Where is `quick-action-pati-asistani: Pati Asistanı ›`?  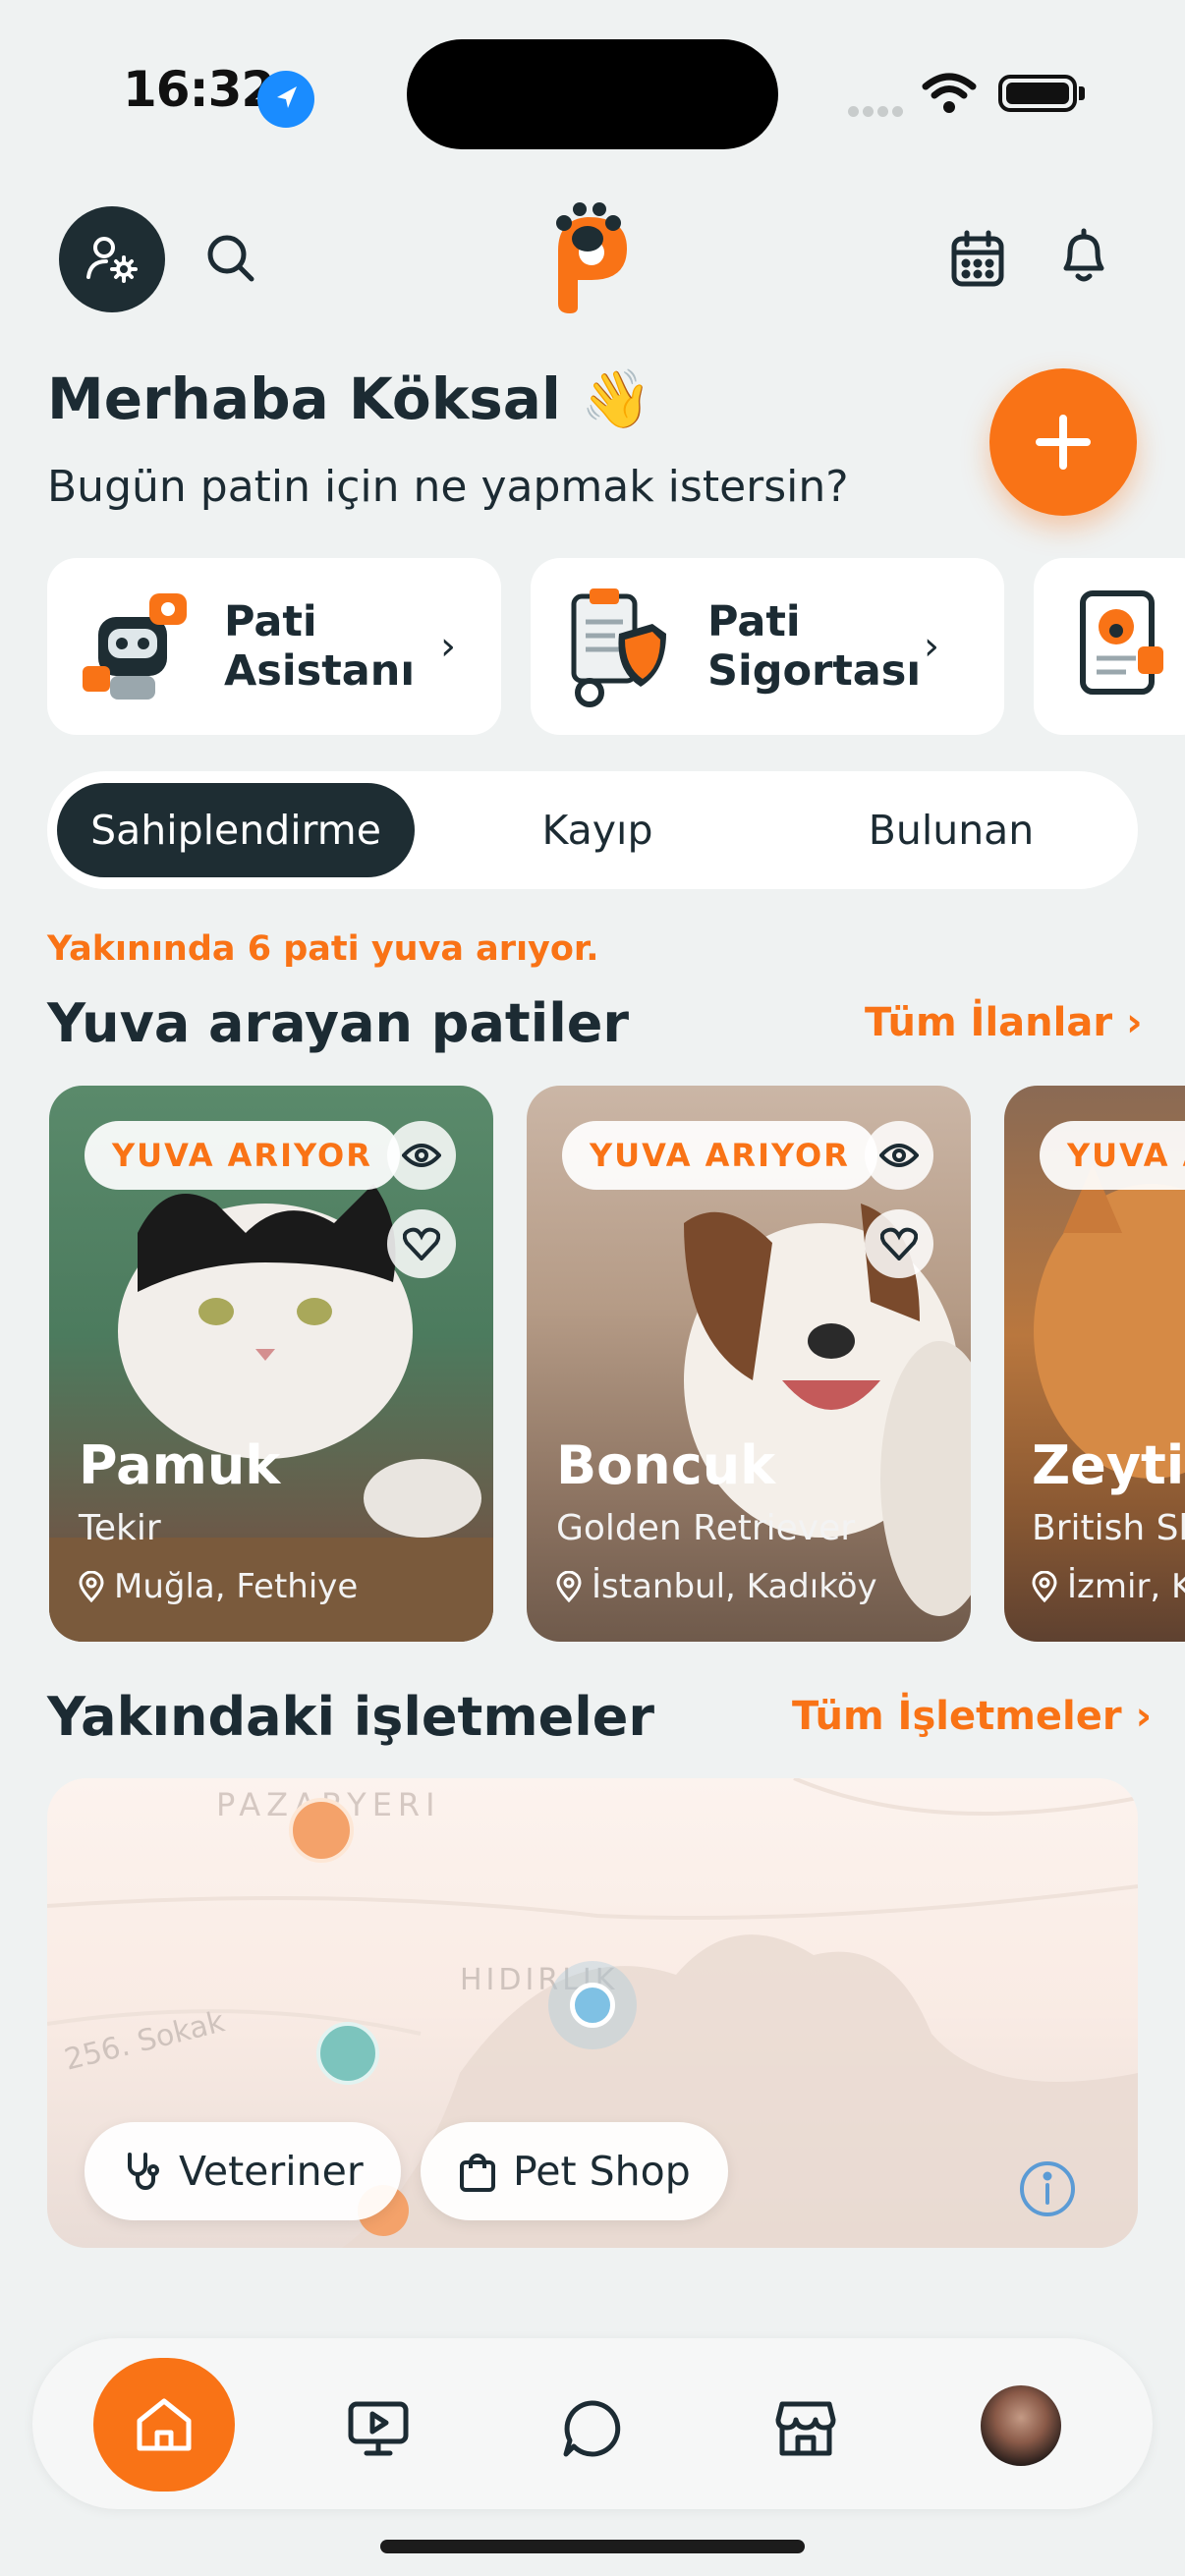
quick-action-pati-asistani: Pati Asistanı › is located at coordinates (274, 646).